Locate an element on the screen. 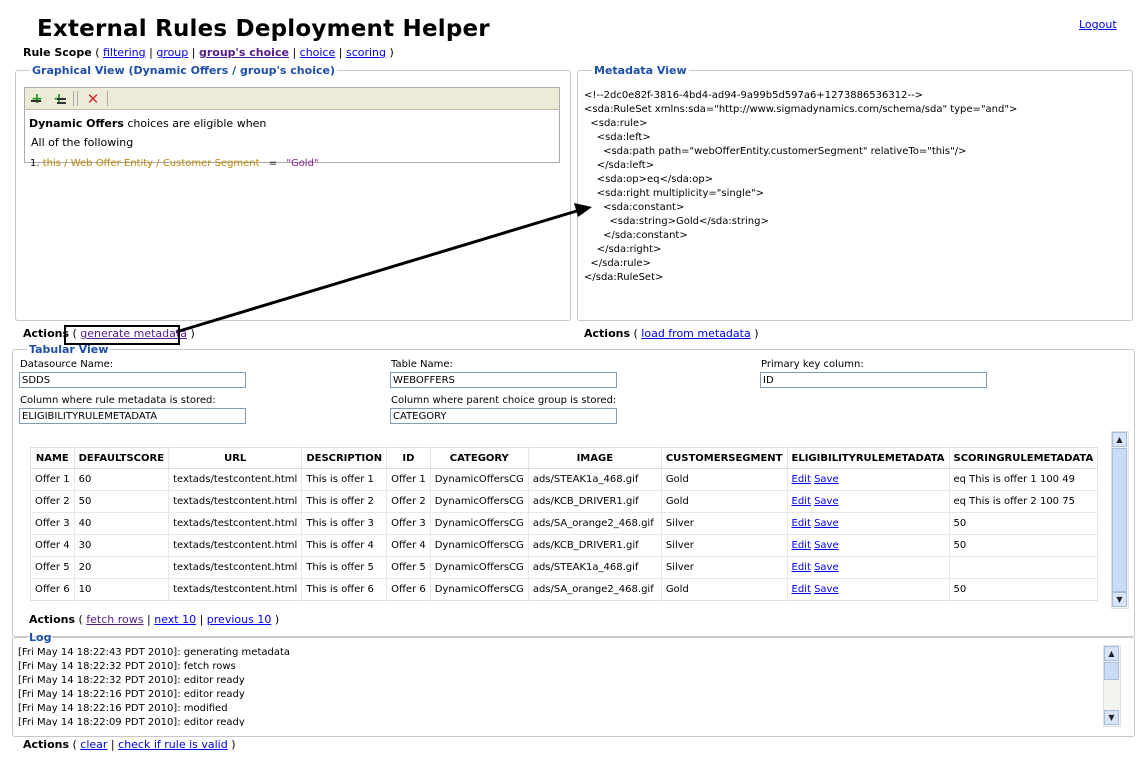 This screenshot has width=1145, height=770. previous-10-link: previous 10 is located at coordinates (239, 619).